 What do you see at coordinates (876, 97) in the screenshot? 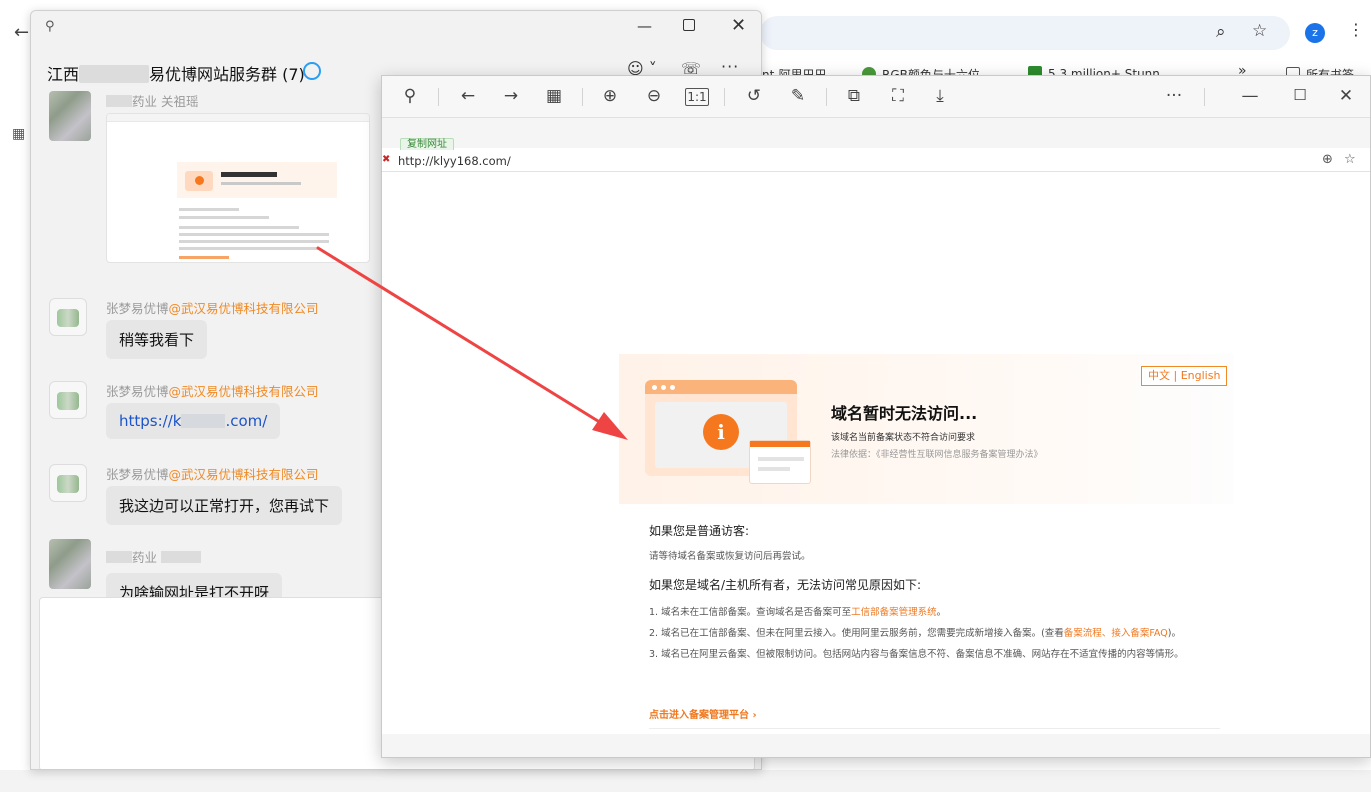
I see `viewer-toolbar: ⚲ ← → ▦ ⊕ ⊖ 1:1 ↺ ✎ ⧉ ⛶ ⤓ ··· — ☐ ✕` at bounding box center [876, 97].